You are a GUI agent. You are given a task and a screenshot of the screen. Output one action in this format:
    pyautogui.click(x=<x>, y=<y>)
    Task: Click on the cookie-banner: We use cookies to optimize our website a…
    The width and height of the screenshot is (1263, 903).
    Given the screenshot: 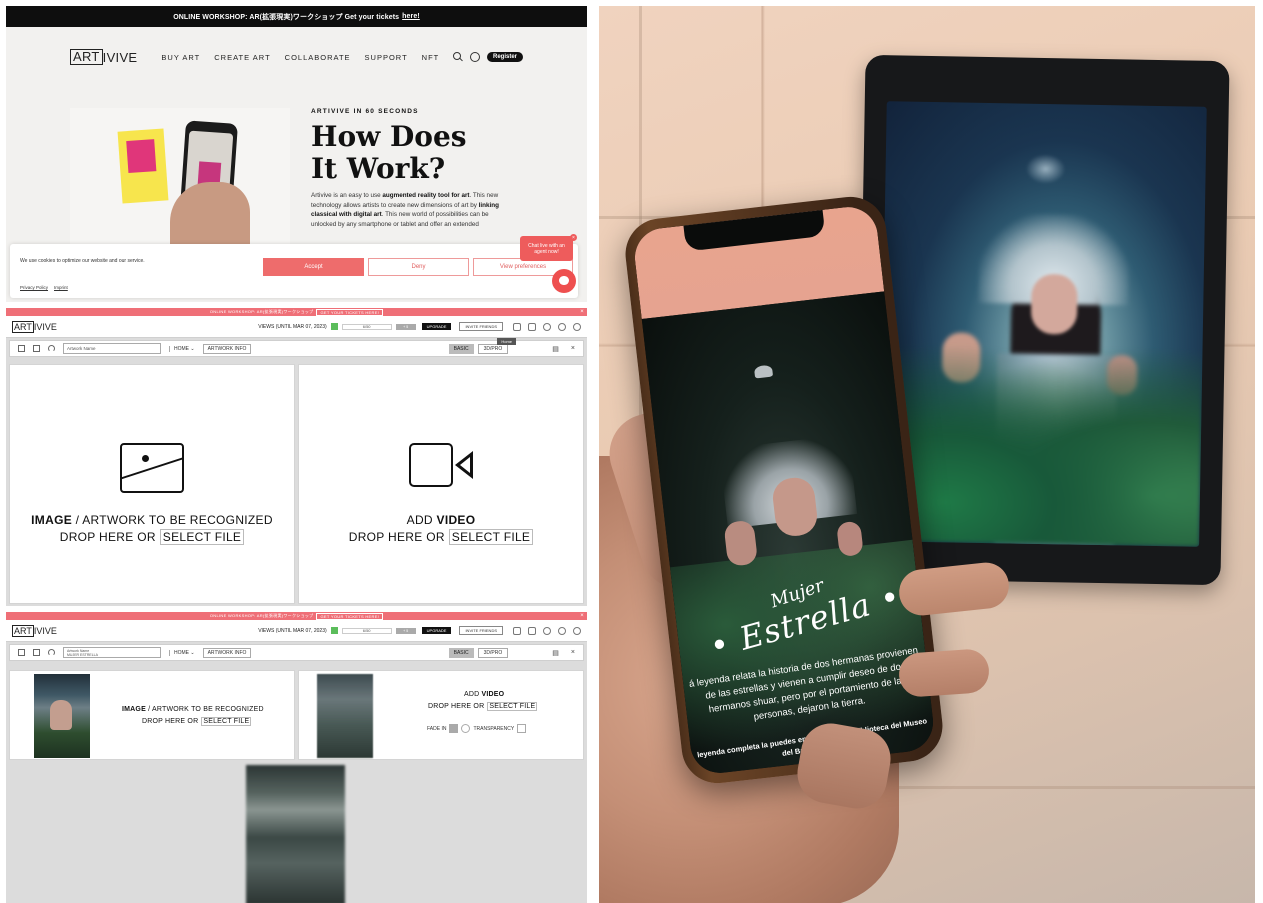 What is the action you would take?
    pyautogui.click(x=294, y=271)
    